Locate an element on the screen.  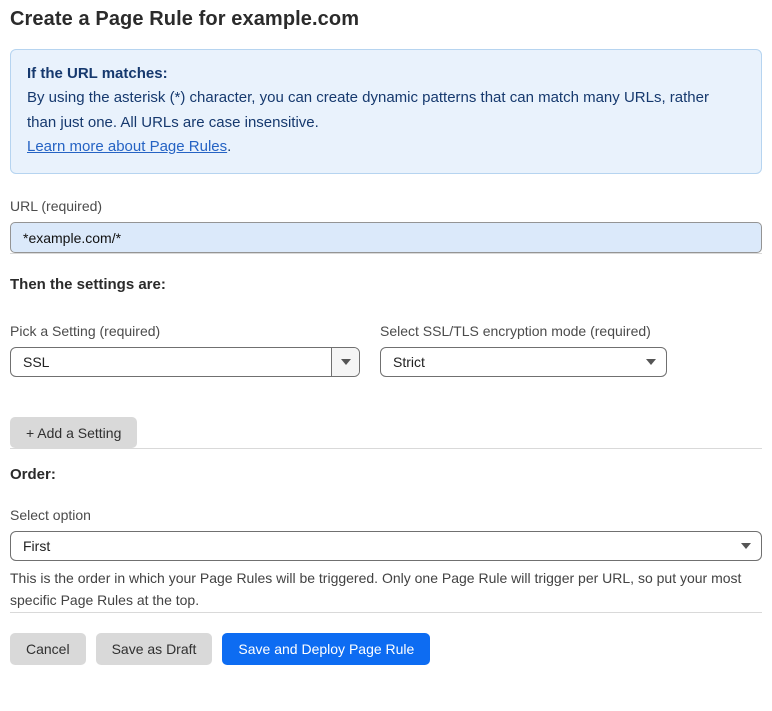
pick-setting-select-value: SSL is located at coordinates (36, 362).